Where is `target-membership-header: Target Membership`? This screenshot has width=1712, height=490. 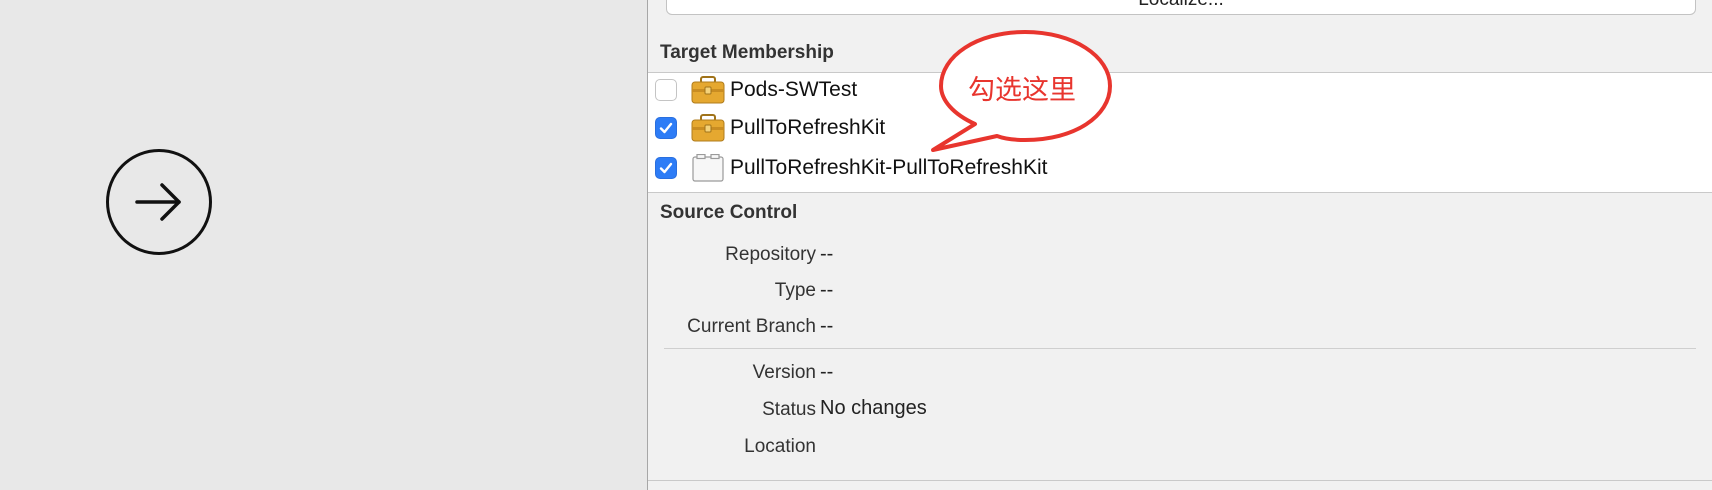
target-membership-header: Target Membership is located at coordinates (747, 52).